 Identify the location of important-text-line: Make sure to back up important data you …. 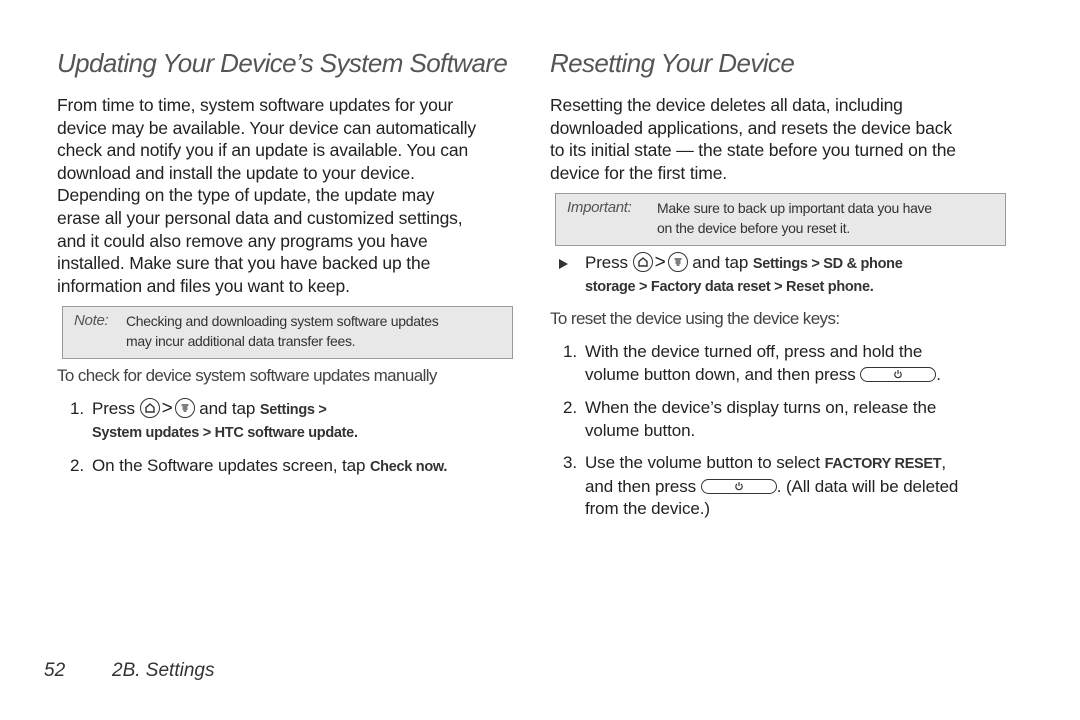
(794, 208).